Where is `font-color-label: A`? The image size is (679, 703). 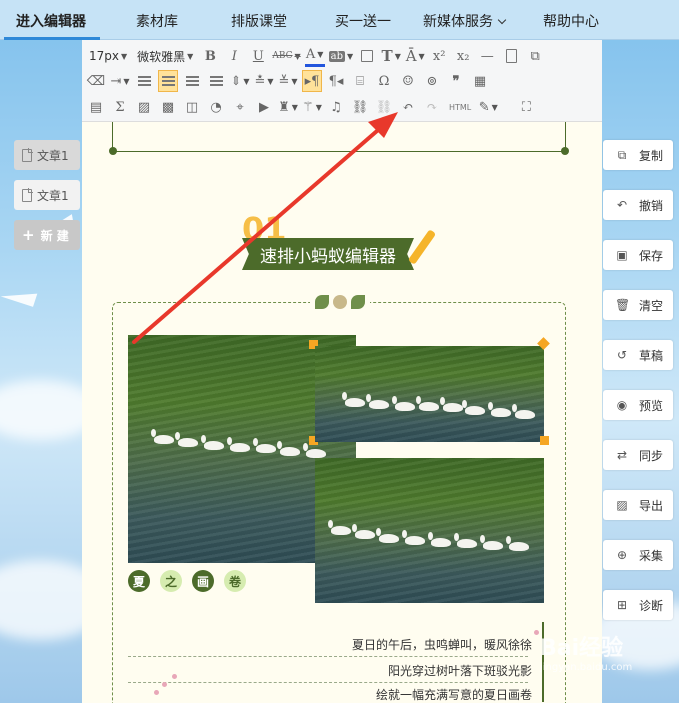
font-color-label: A is located at coordinates (310, 54).